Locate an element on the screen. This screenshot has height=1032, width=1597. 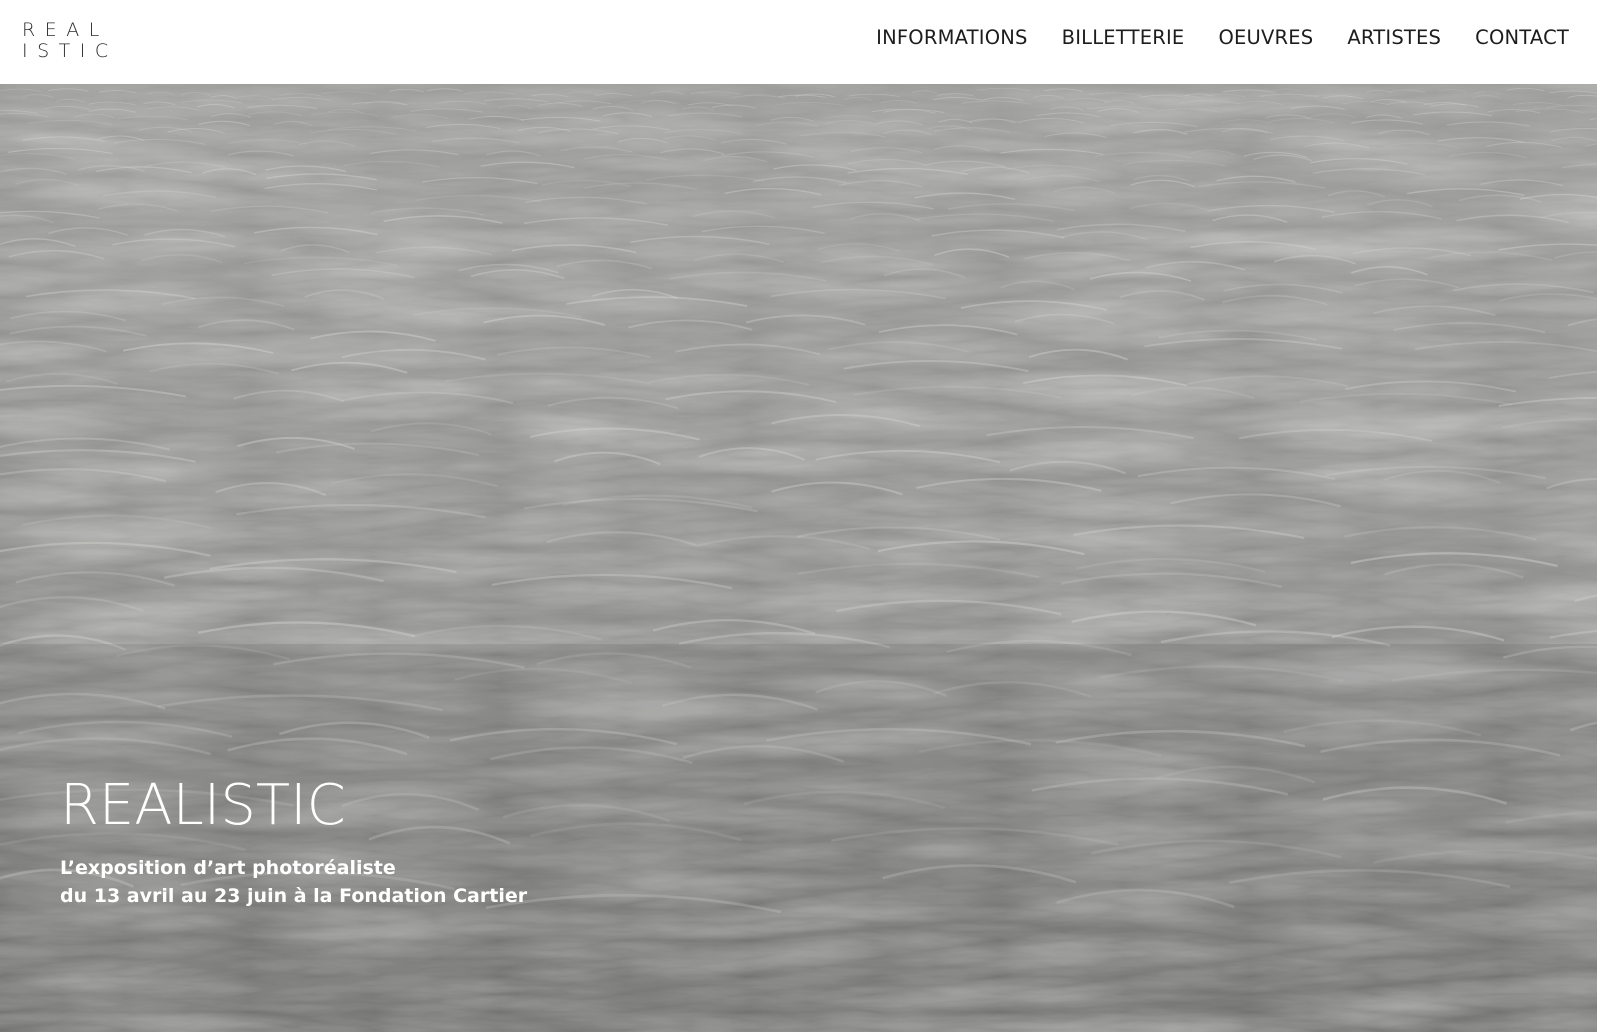
logo-line-1: REAL is located at coordinates (65, 30).